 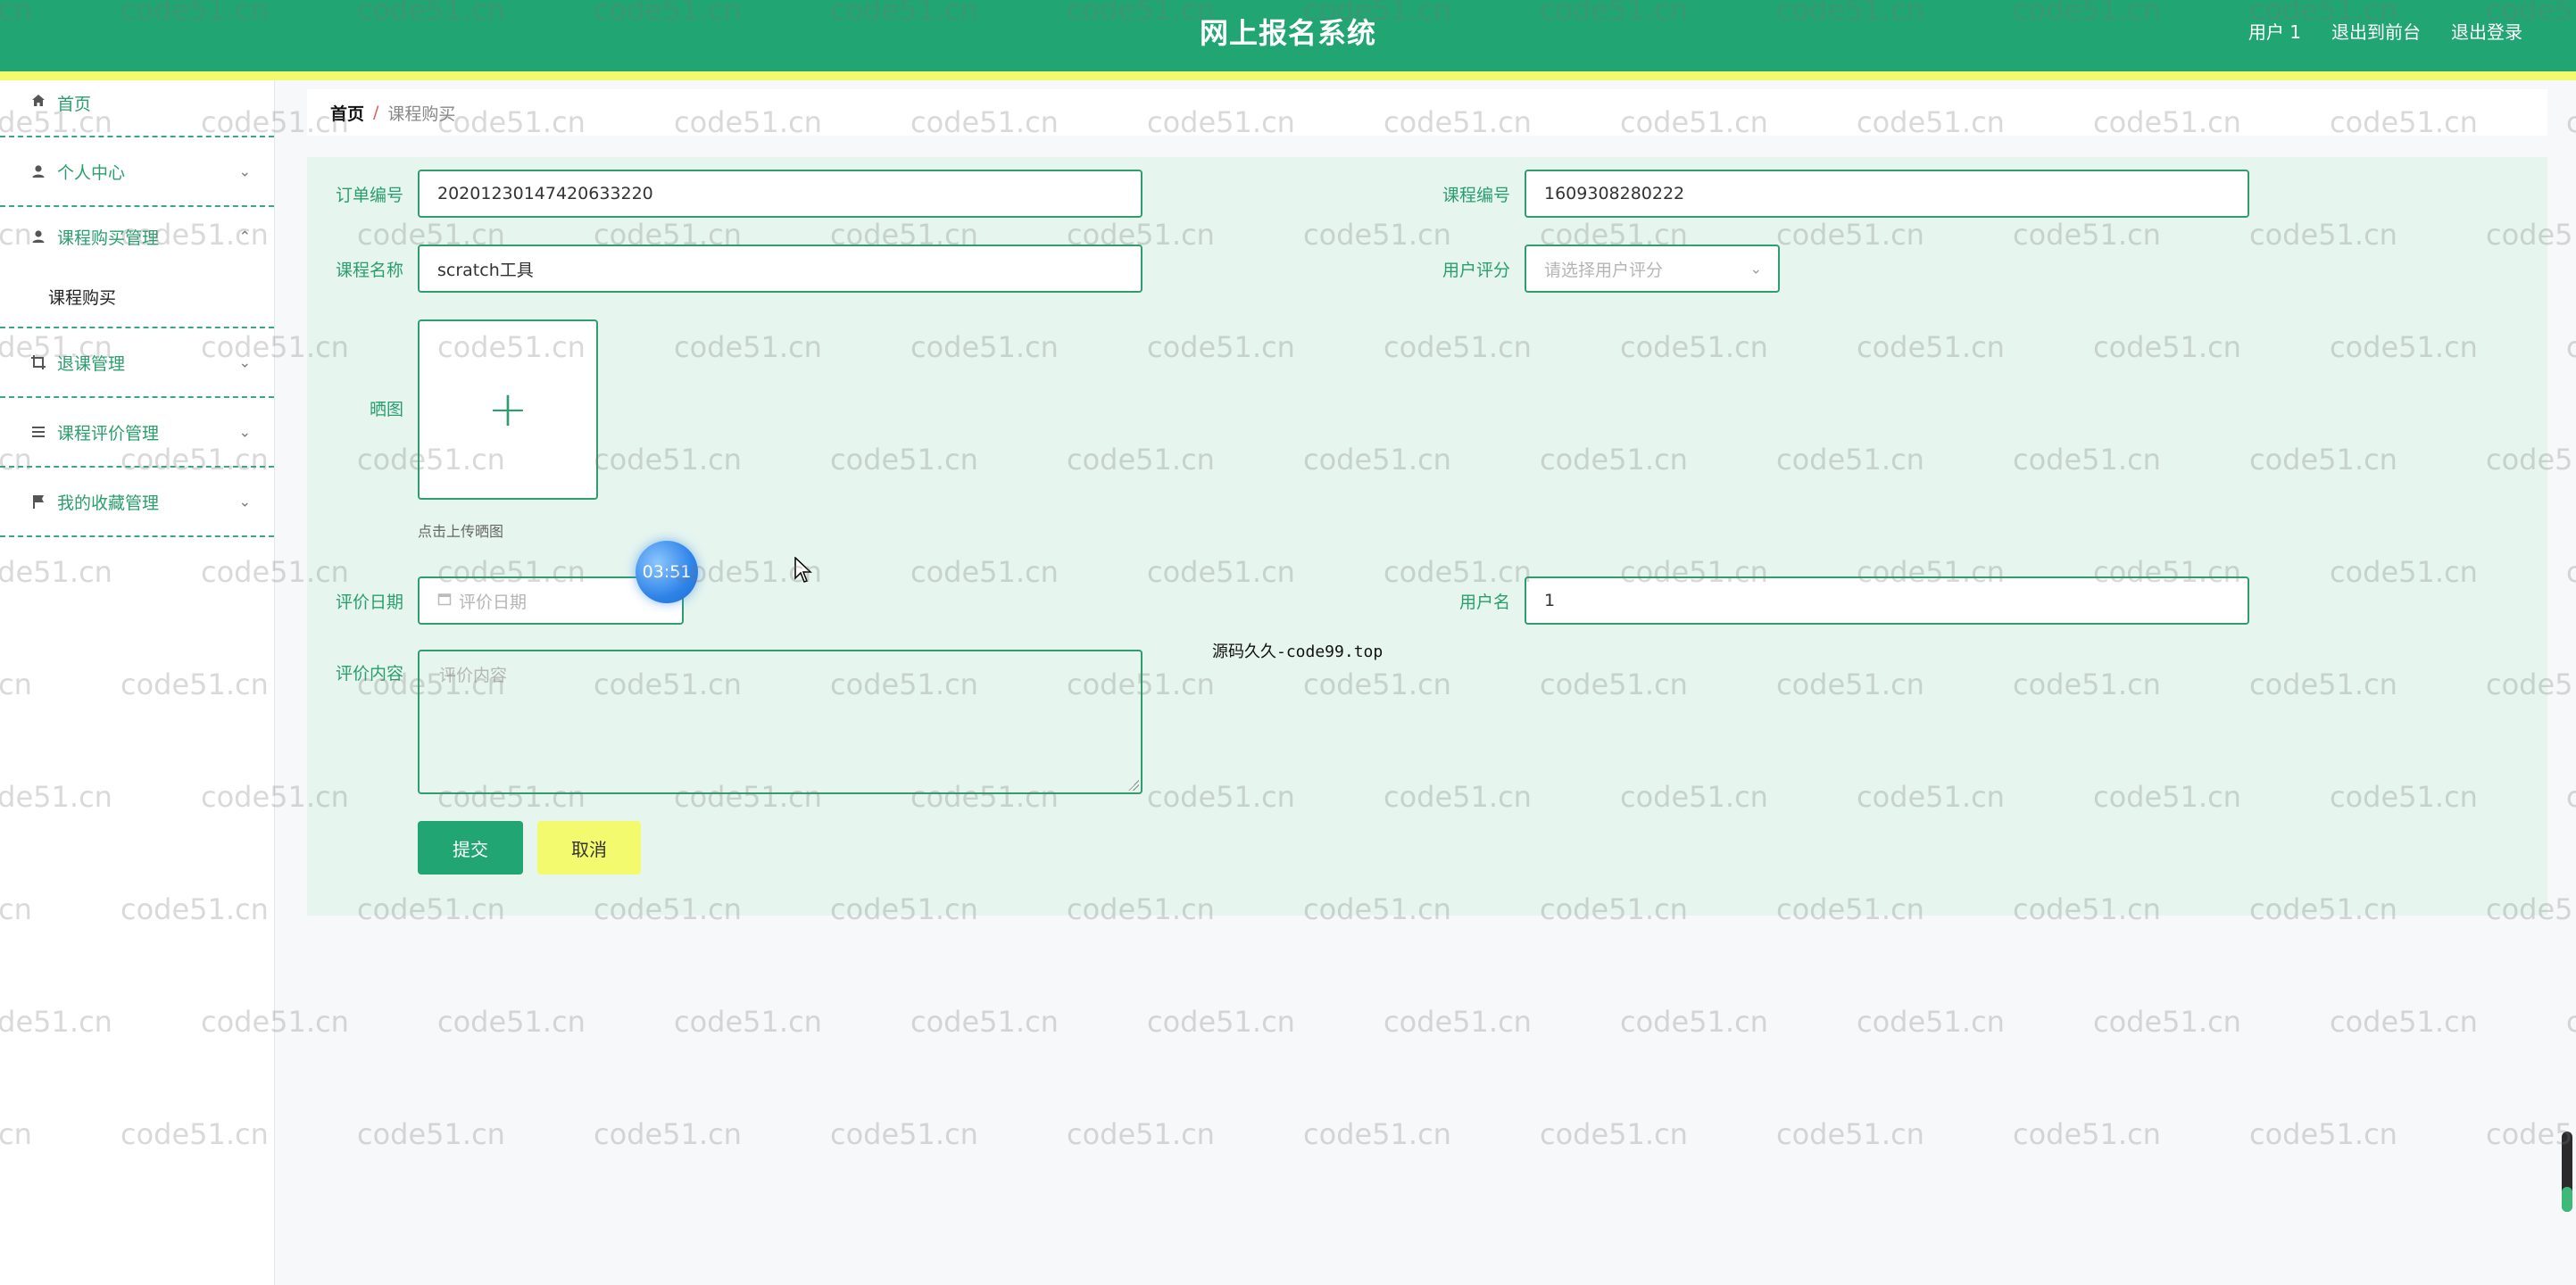 I want to click on recording-timer: 03:51, so click(x=667, y=572).